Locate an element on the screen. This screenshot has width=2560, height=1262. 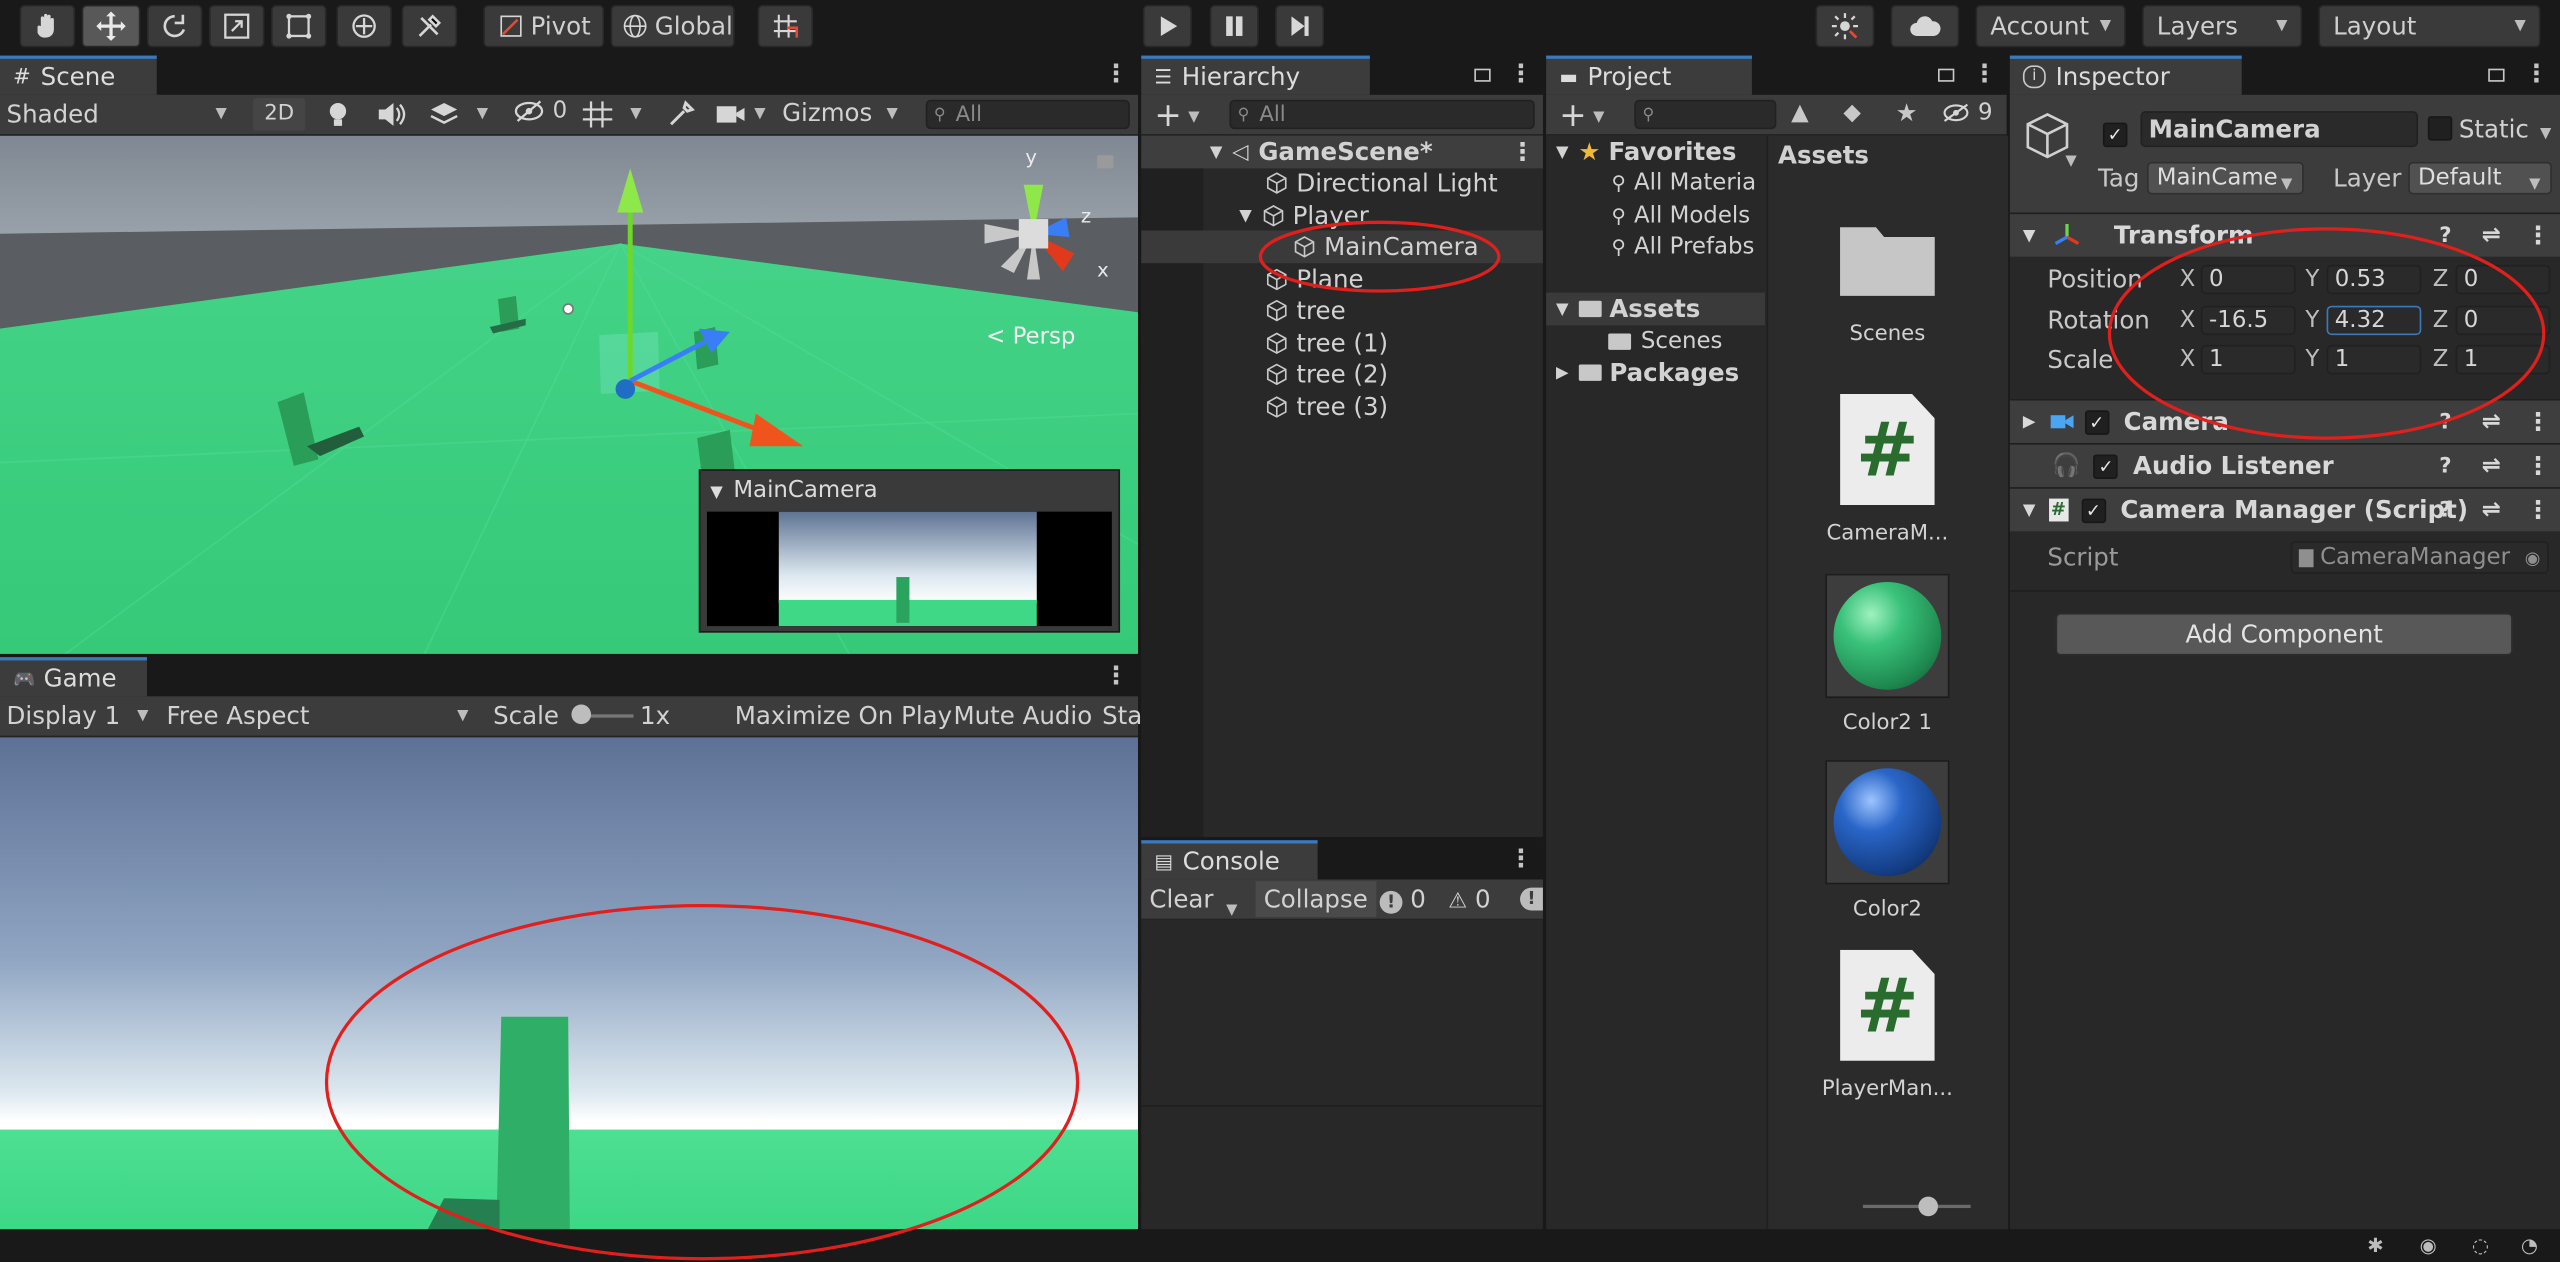
object-picker-icon: ◉ is located at coordinates (2533, 557).